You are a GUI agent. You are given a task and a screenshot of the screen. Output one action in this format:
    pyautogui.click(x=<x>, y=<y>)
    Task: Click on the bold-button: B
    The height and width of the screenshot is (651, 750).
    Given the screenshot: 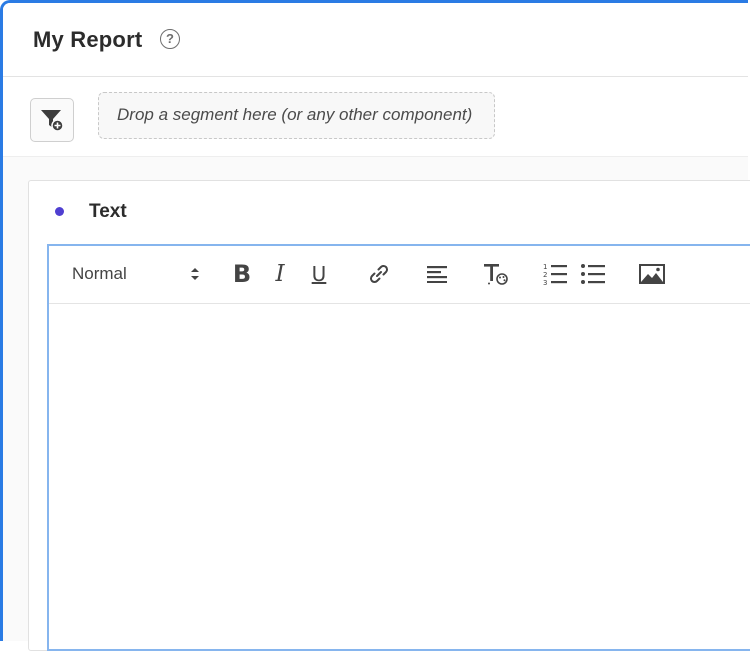 What is the action you would take?
    pyautogui.click(x=242, y=274)
    